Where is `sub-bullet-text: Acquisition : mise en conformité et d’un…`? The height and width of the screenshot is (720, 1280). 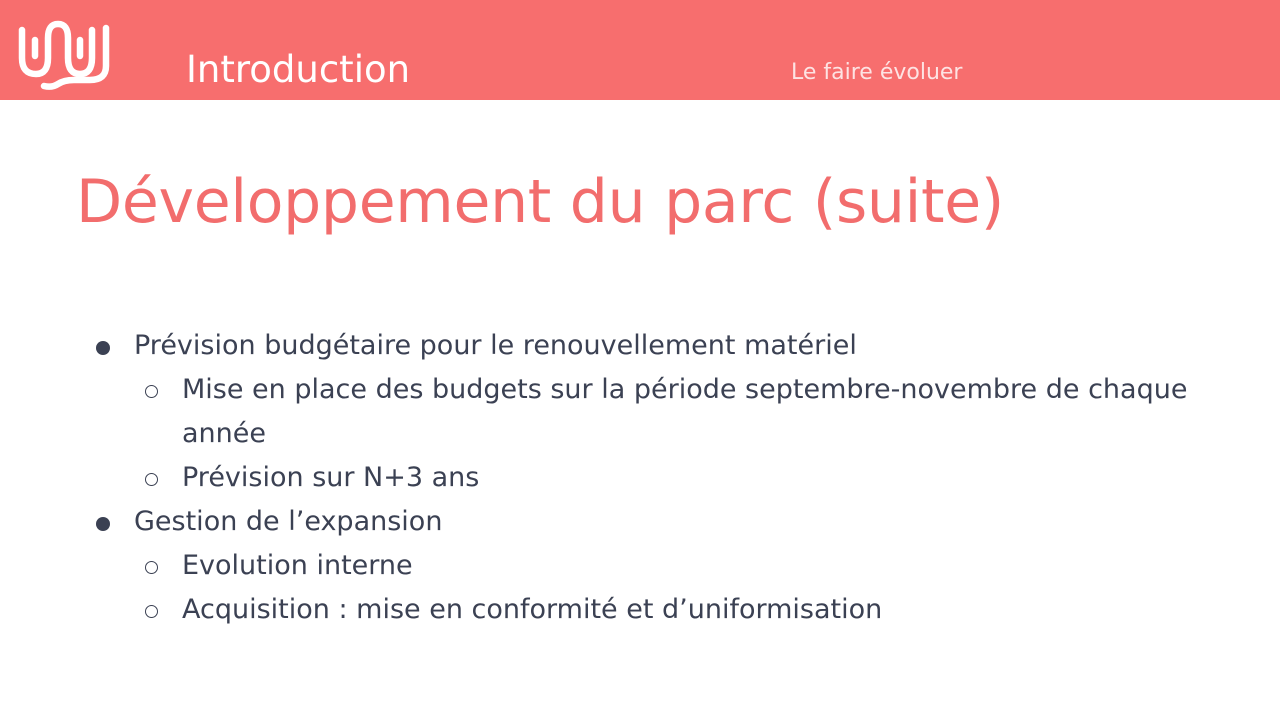
sub-bullet-text: Acquisition : mise en conformité et d’un… is located at coordinates (532, 609).